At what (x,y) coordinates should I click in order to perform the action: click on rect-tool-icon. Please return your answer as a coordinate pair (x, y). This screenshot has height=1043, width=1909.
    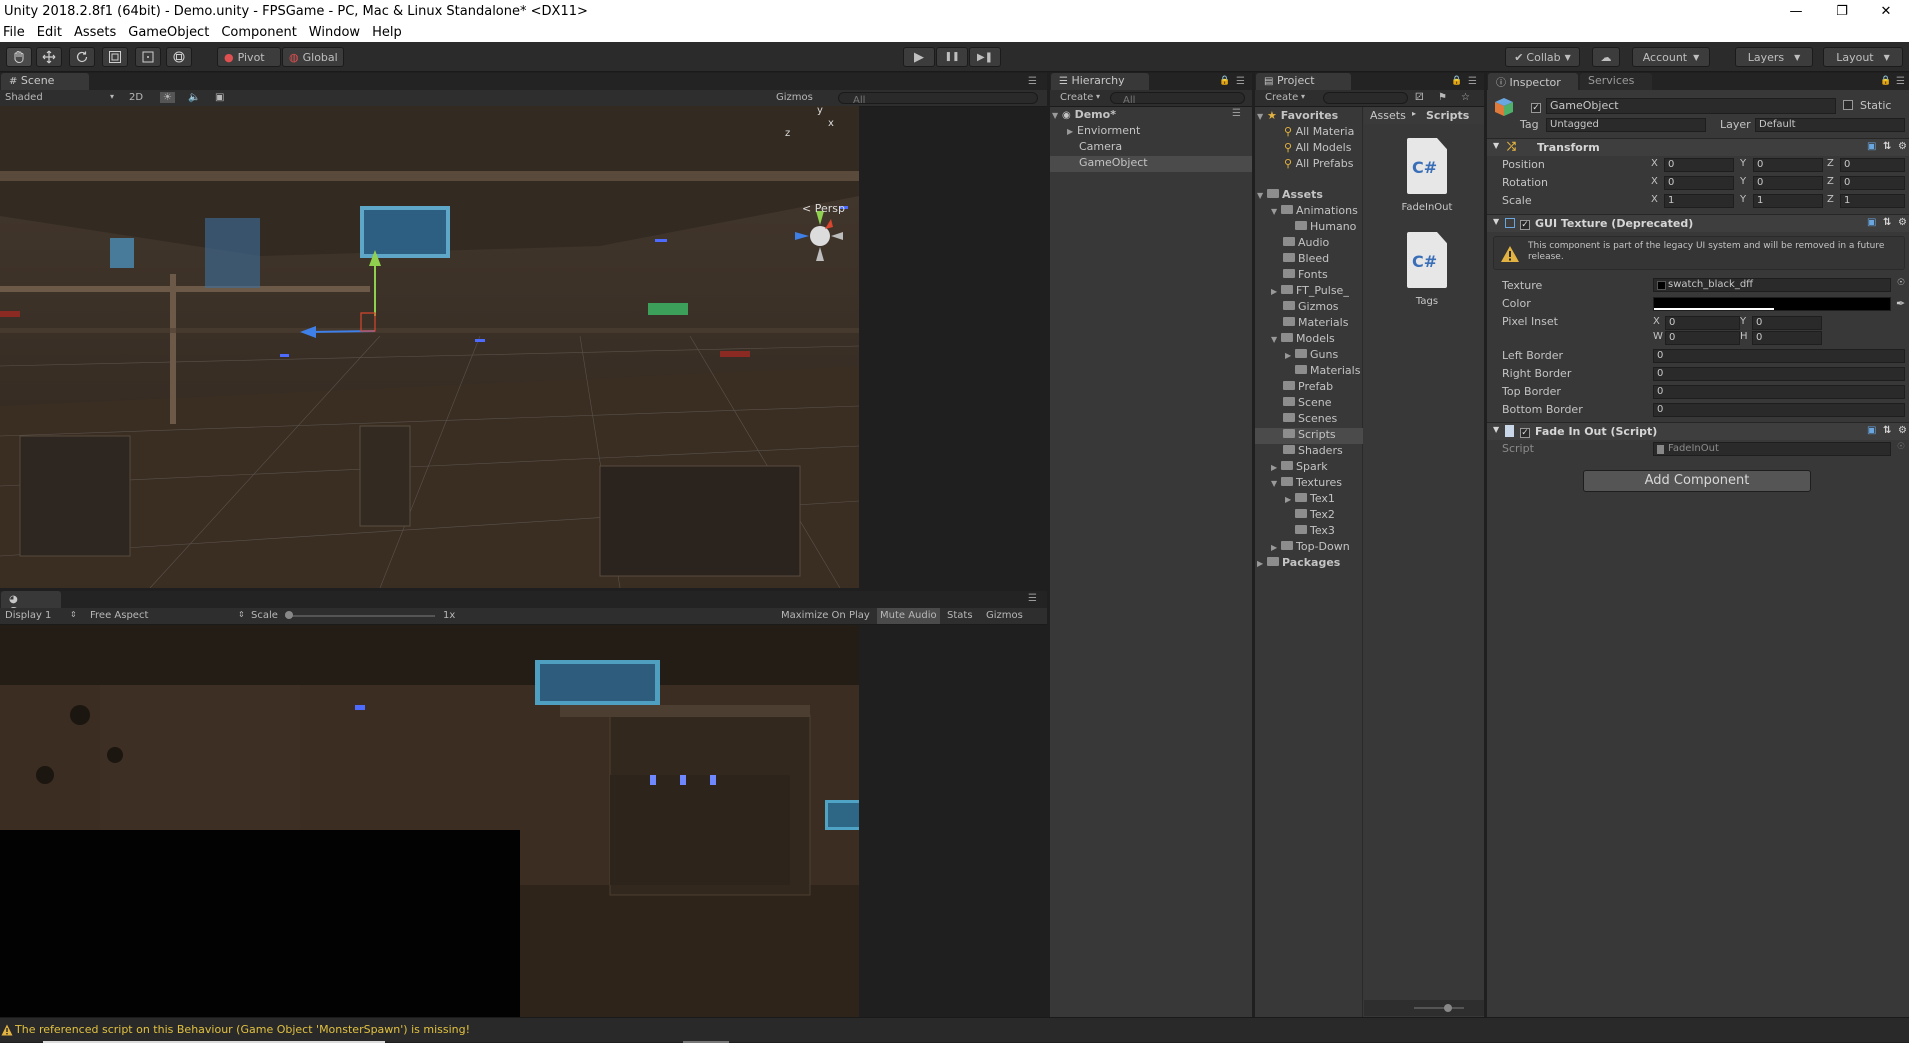
    Looking at the image, I should click on (148, 57).